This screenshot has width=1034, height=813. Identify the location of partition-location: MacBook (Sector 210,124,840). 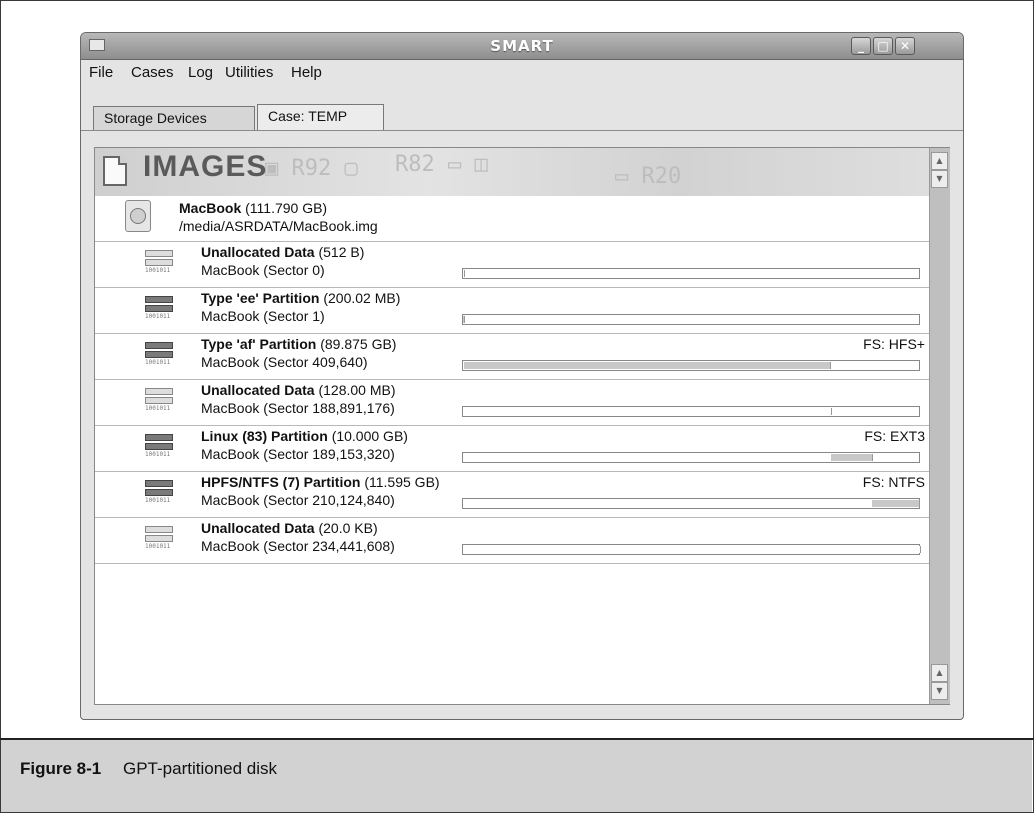
(298, 500).